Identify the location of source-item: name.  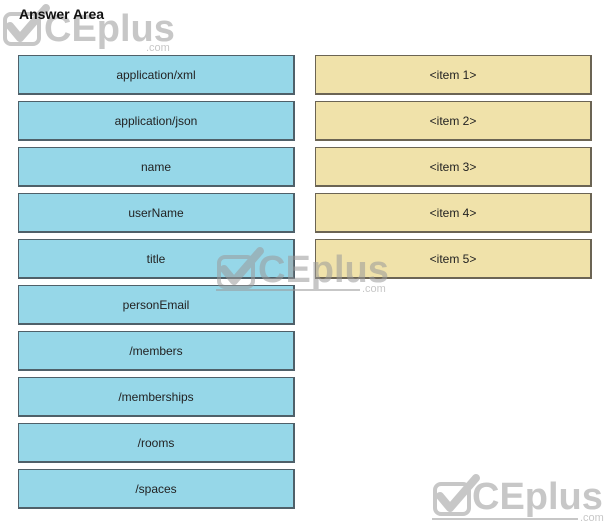
(156, 167).